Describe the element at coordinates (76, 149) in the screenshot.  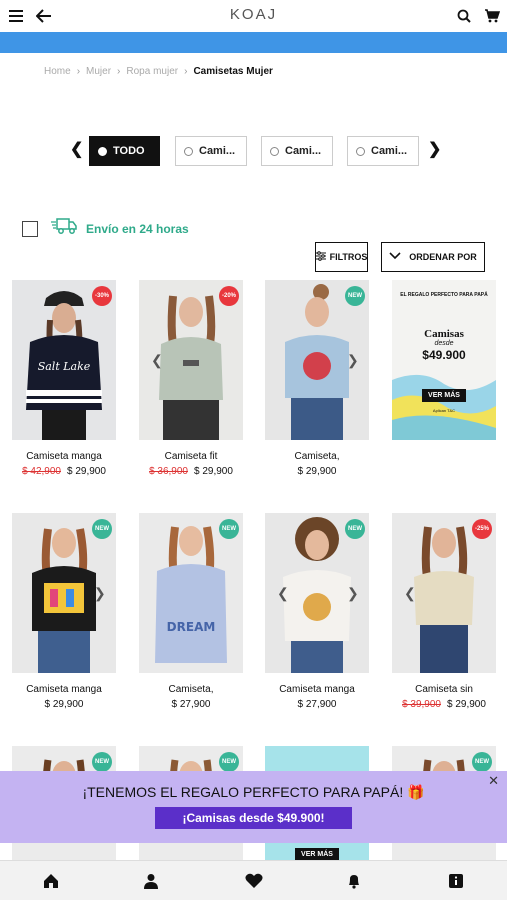
I see `chips-prev-arrow: ❮` at that location.